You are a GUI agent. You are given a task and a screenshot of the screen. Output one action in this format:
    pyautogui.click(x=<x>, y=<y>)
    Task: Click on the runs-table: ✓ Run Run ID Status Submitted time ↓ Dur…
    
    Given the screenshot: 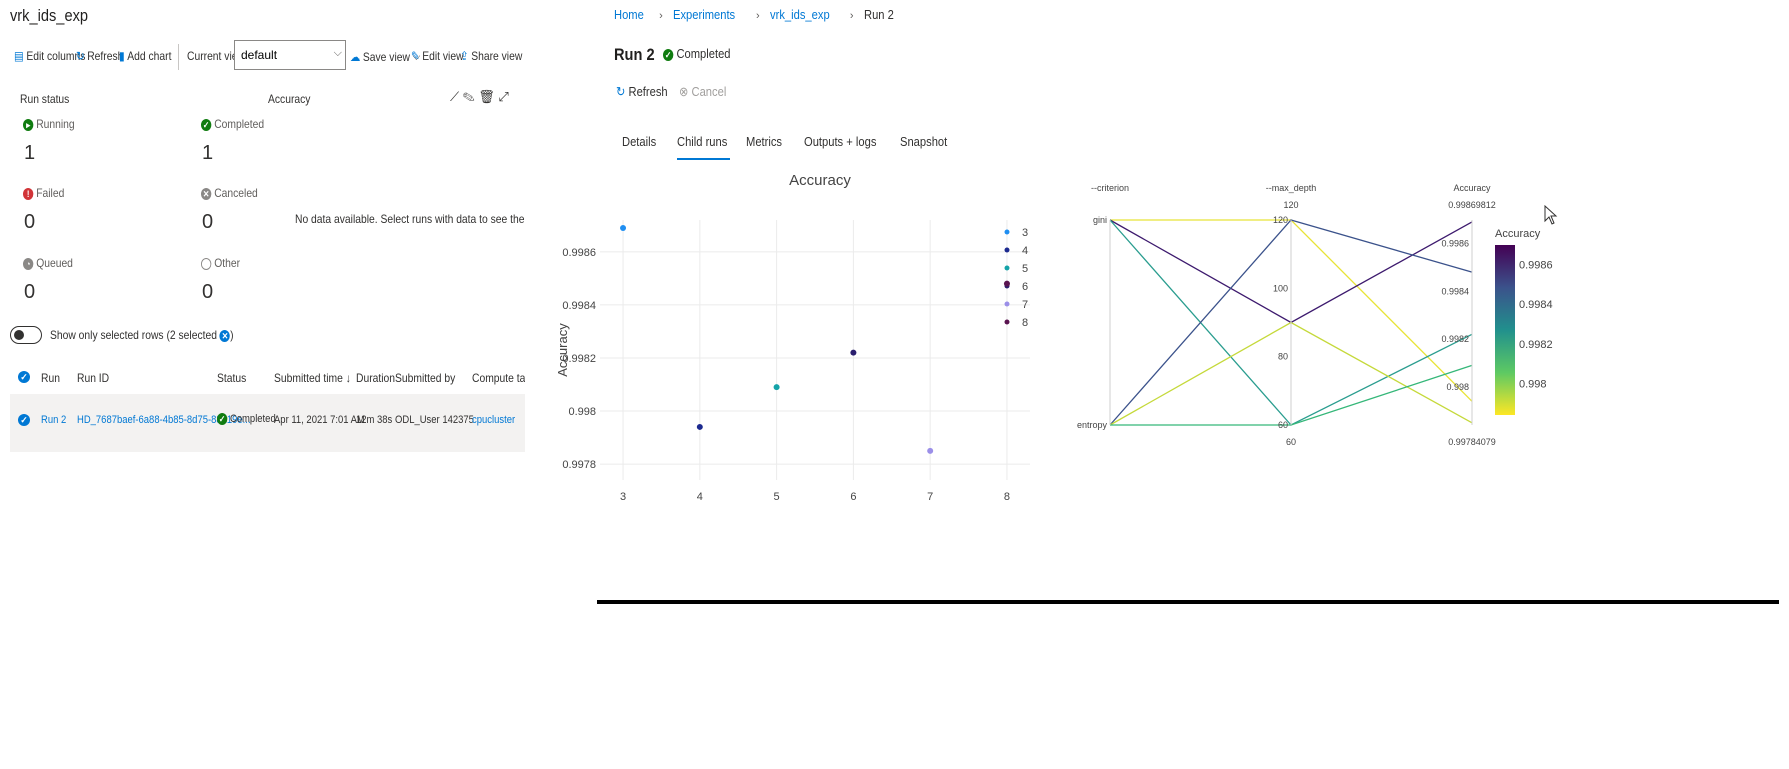 What is the action you would take?
    pyautogui.click(x=276, y=406)
    